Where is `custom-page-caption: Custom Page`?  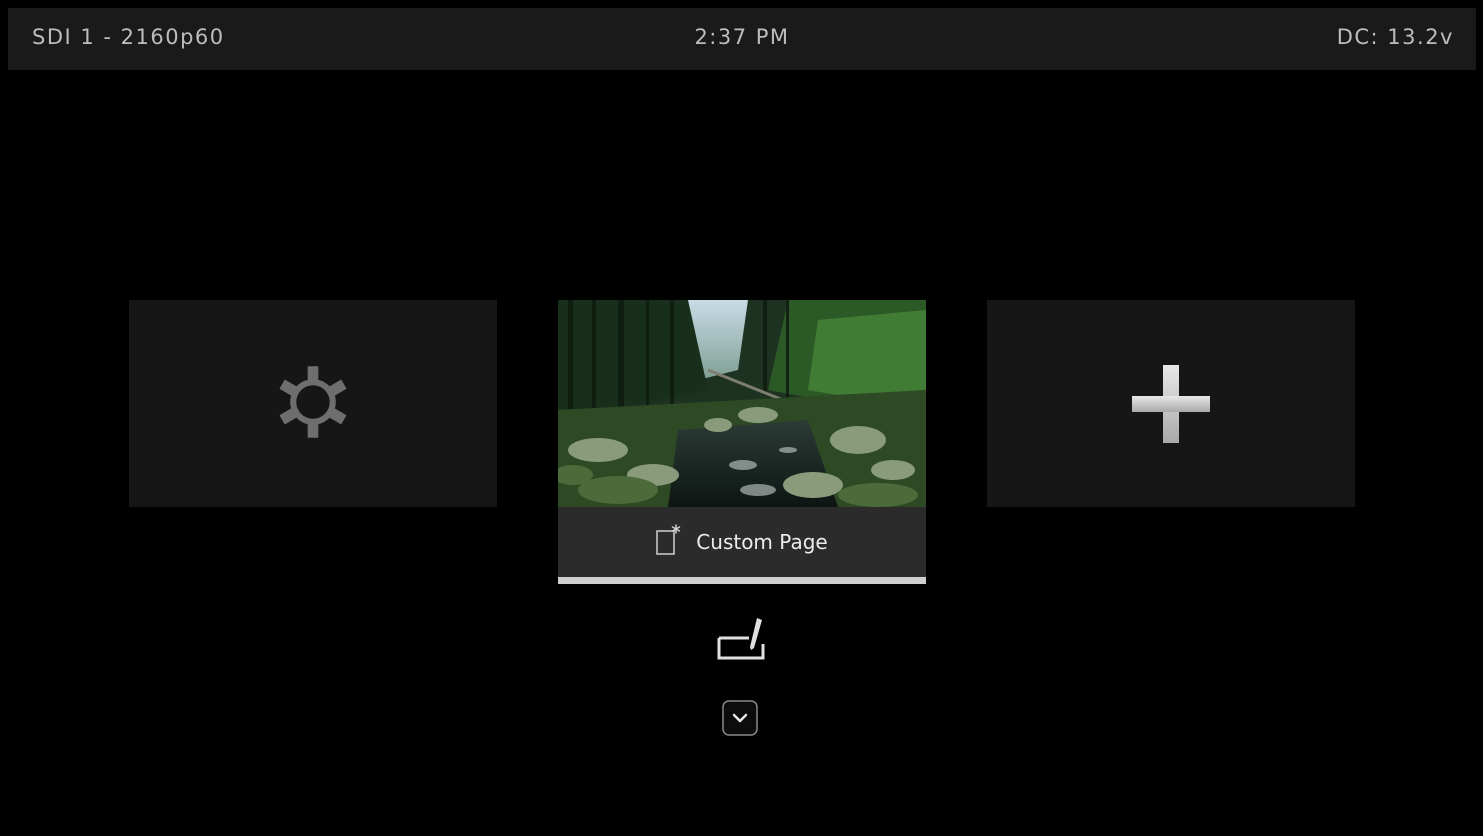 custom-page-caption: Custom Page is located at coordinates (742, 542).